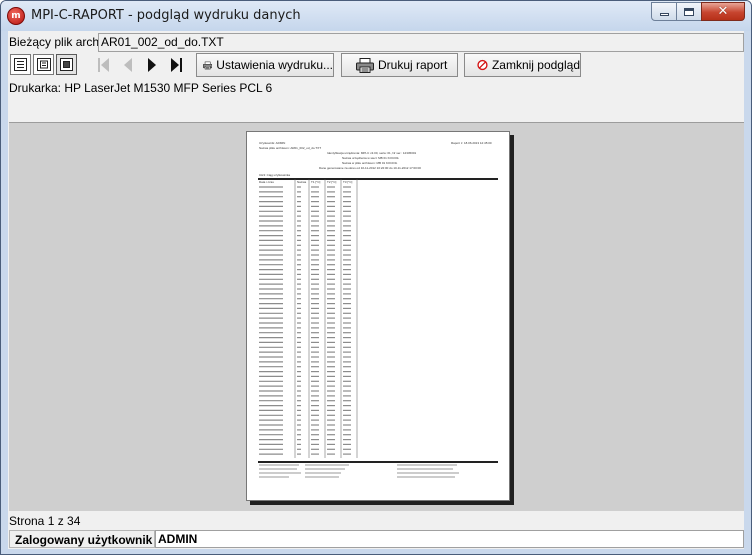 The width and height of the screenshot is (752, 555). I want to click on window-title: MPI-C-RAPORT - podgląd wydruku danych, so click(166, 15).